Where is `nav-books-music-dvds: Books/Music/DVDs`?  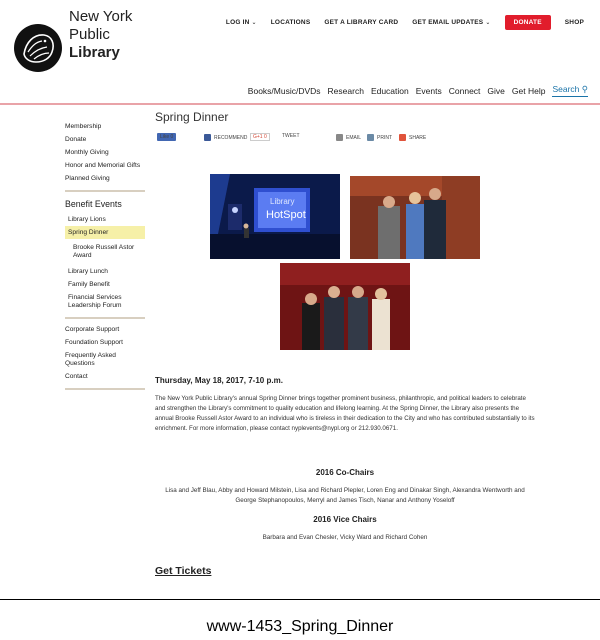 nav-books-music-dvds: Books/Music/DVDs is located at coordinates (284, 91).